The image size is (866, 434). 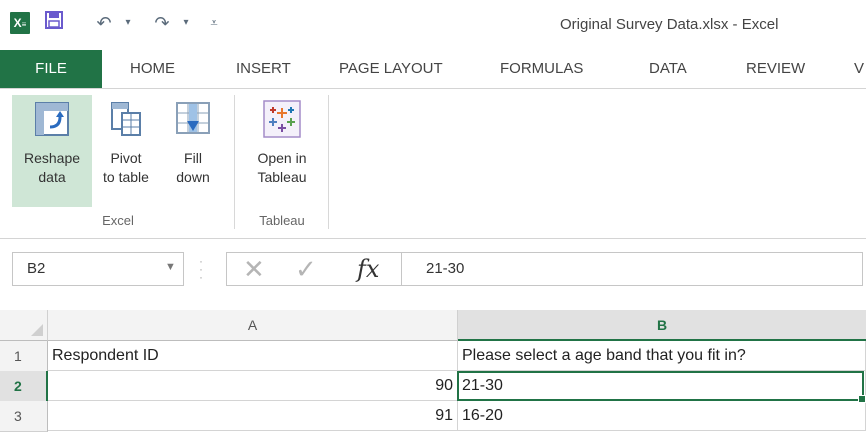 I want to click on resize-handle-icon: · · ·, so click(x=201, y=269).